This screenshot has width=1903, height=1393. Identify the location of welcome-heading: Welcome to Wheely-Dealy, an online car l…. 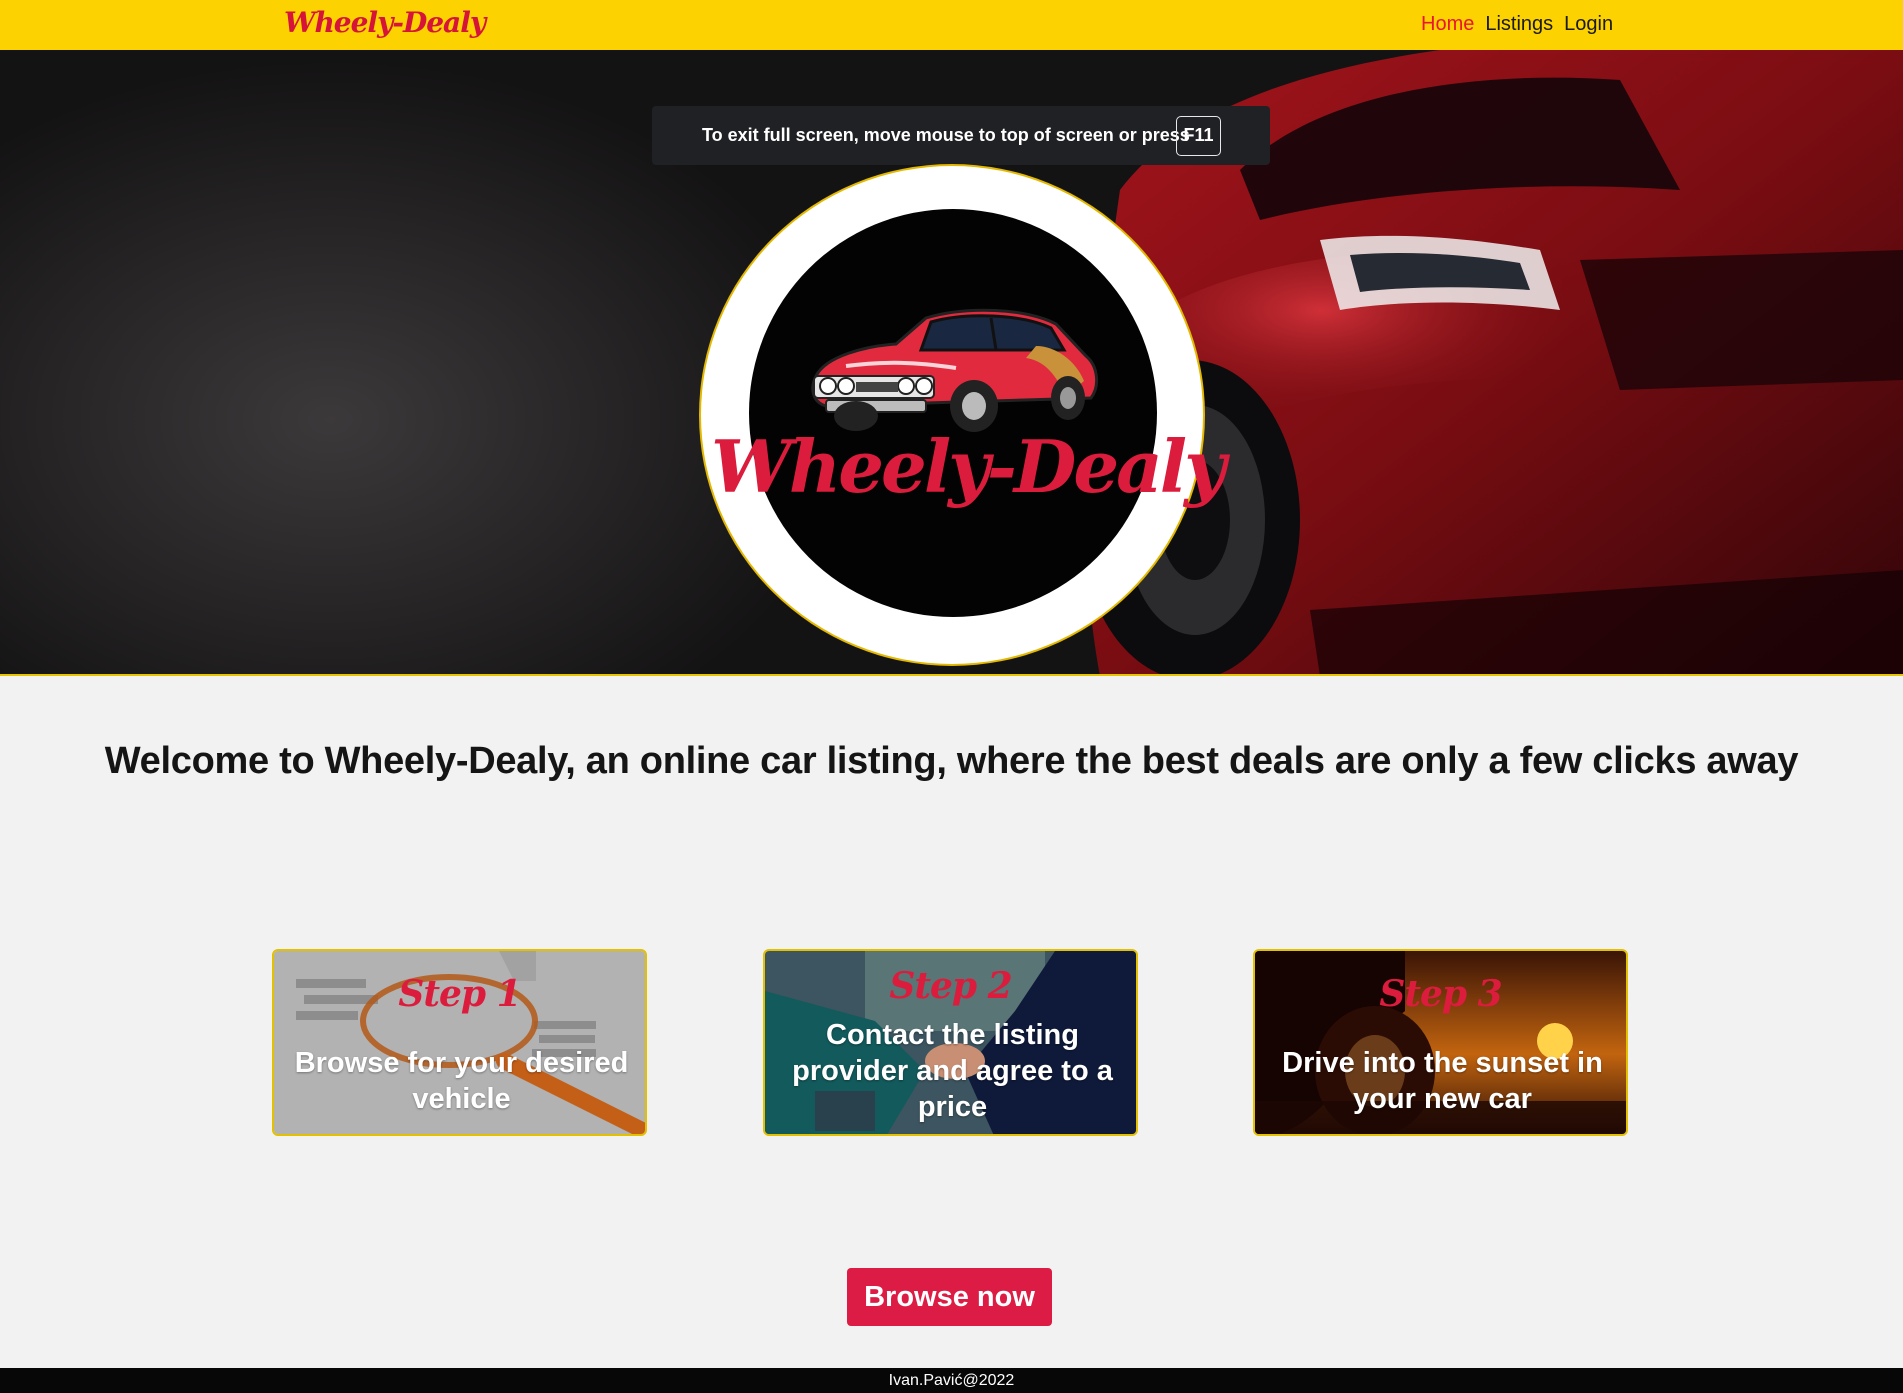
(951, 761).